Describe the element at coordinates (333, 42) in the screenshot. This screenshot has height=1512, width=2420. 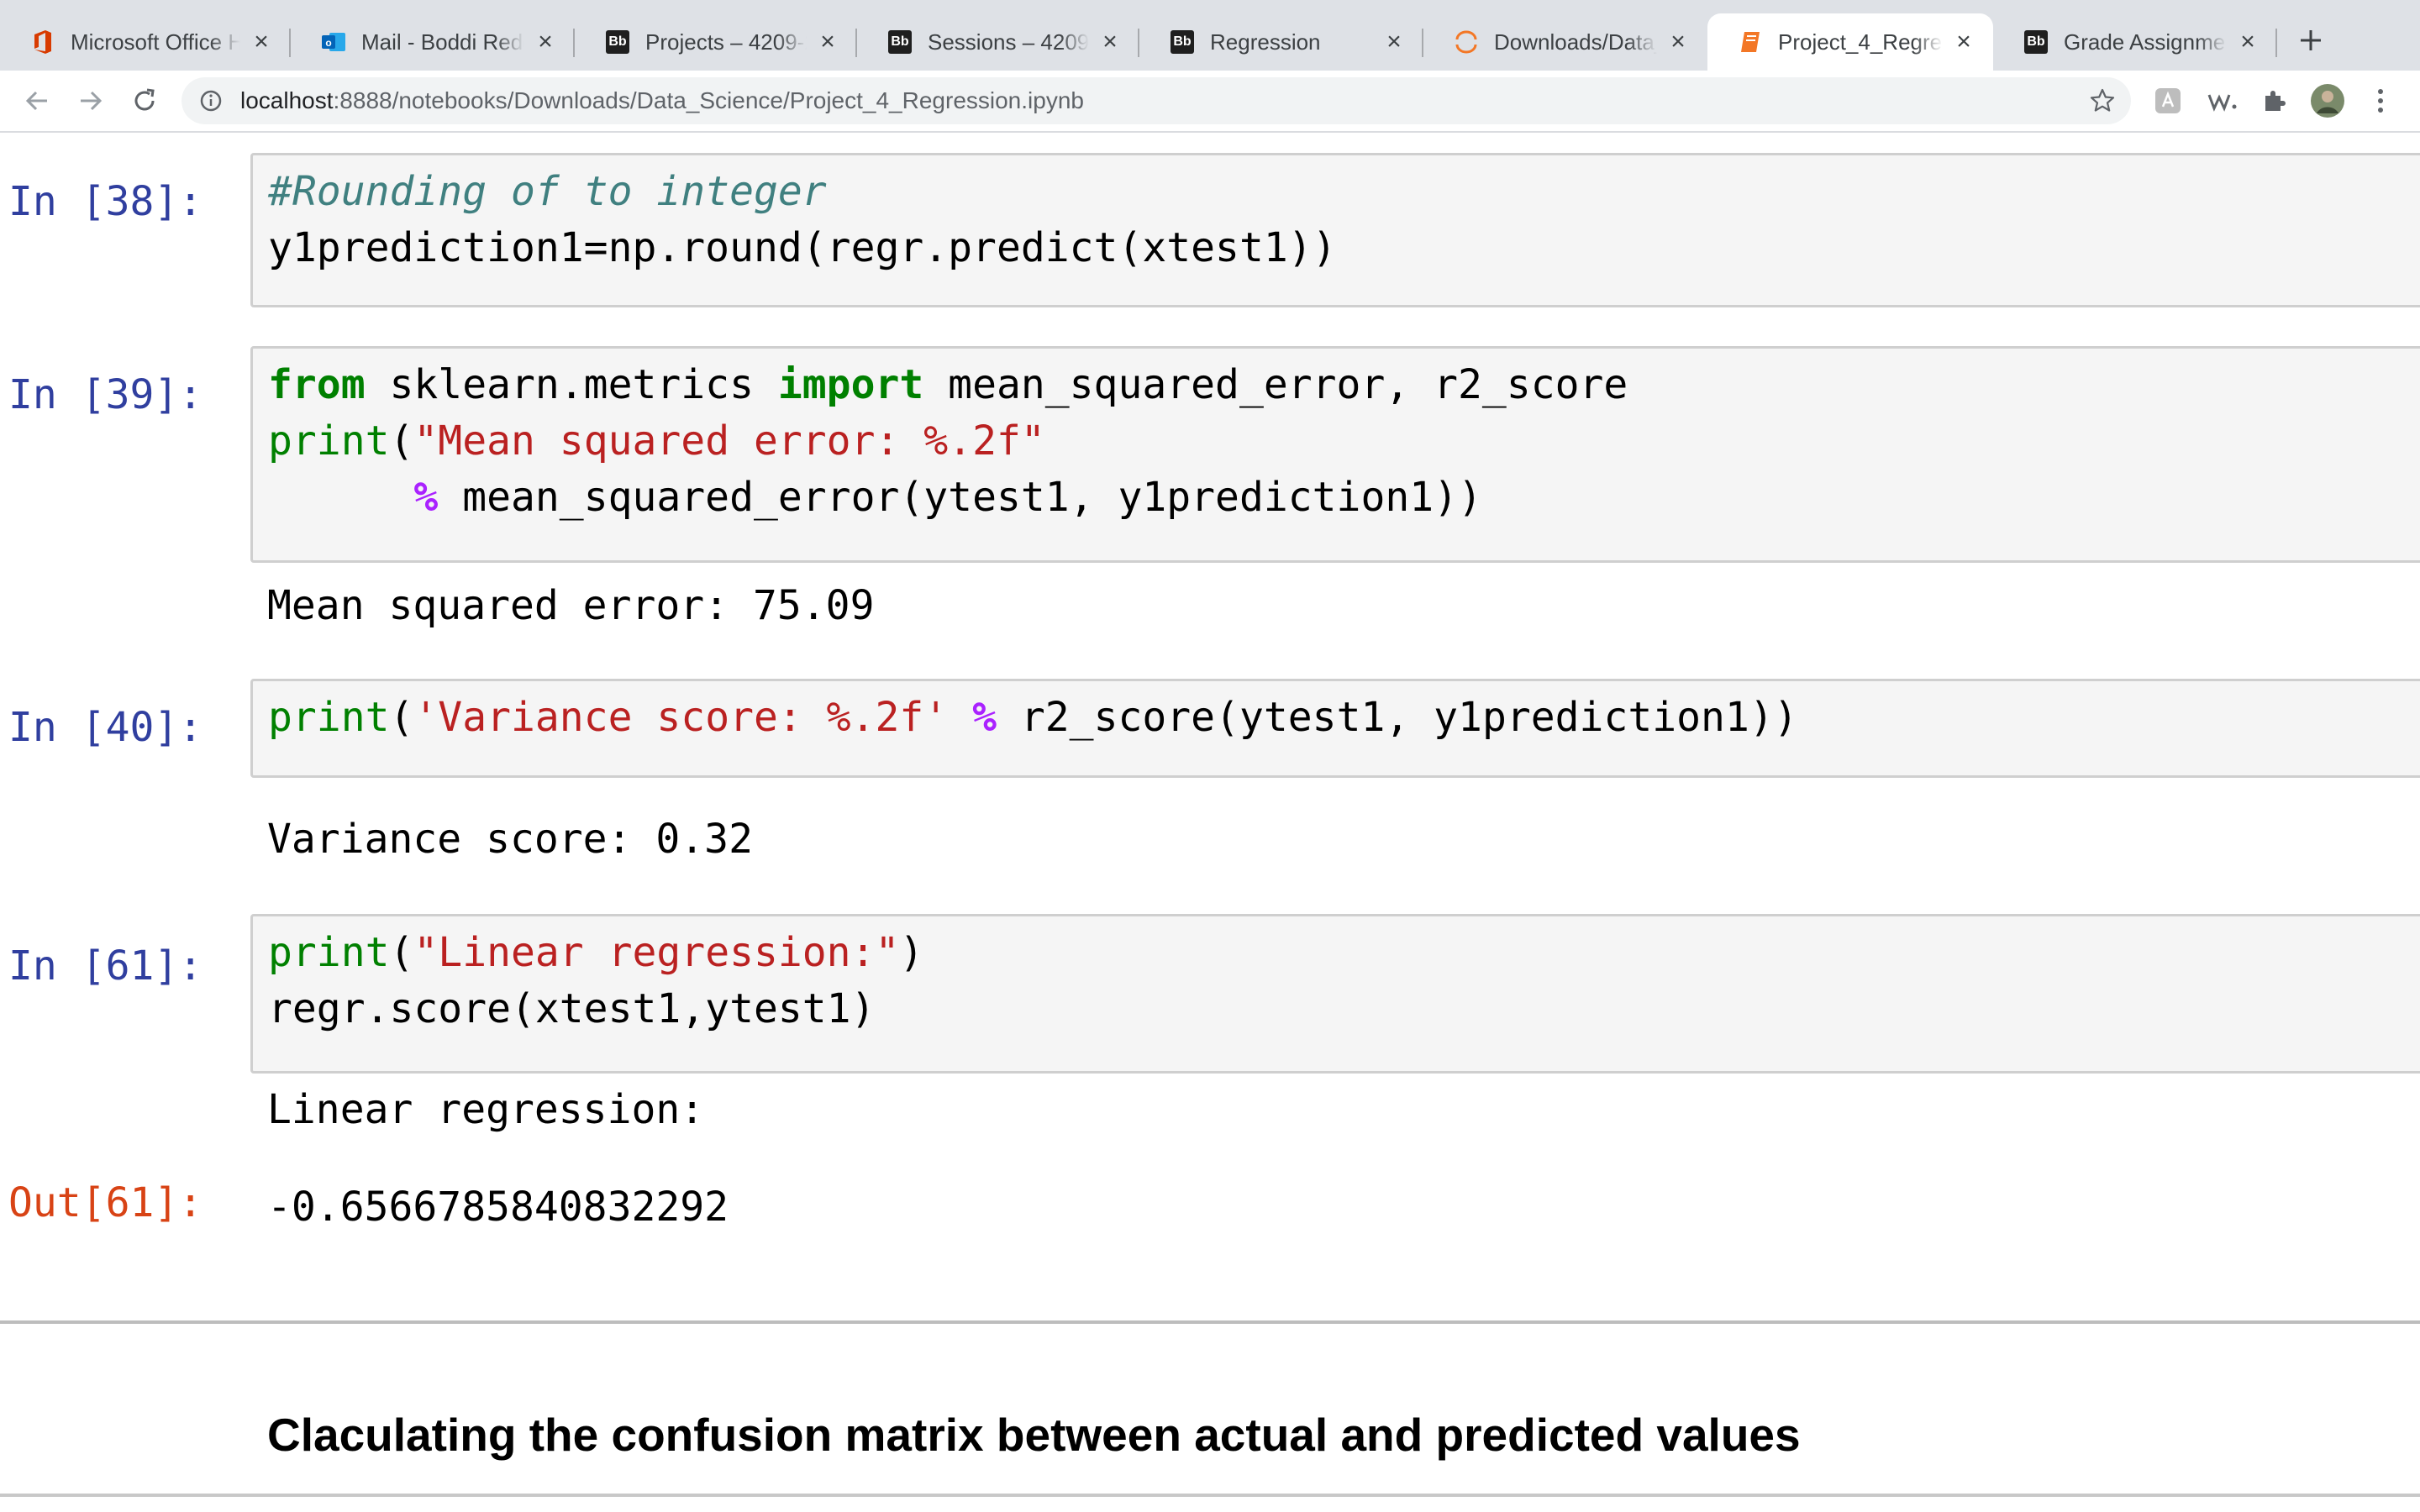
I see `outlook-icon: o` at that location.